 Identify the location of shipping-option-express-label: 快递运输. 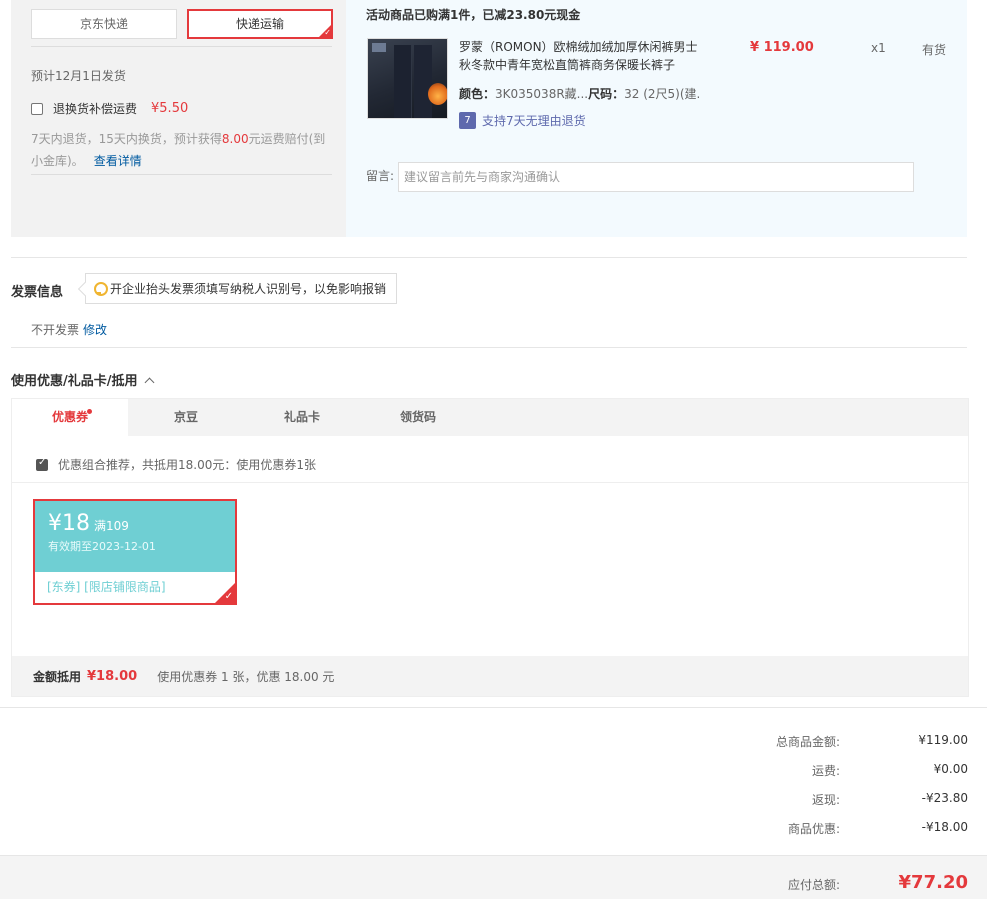
(259, 24).